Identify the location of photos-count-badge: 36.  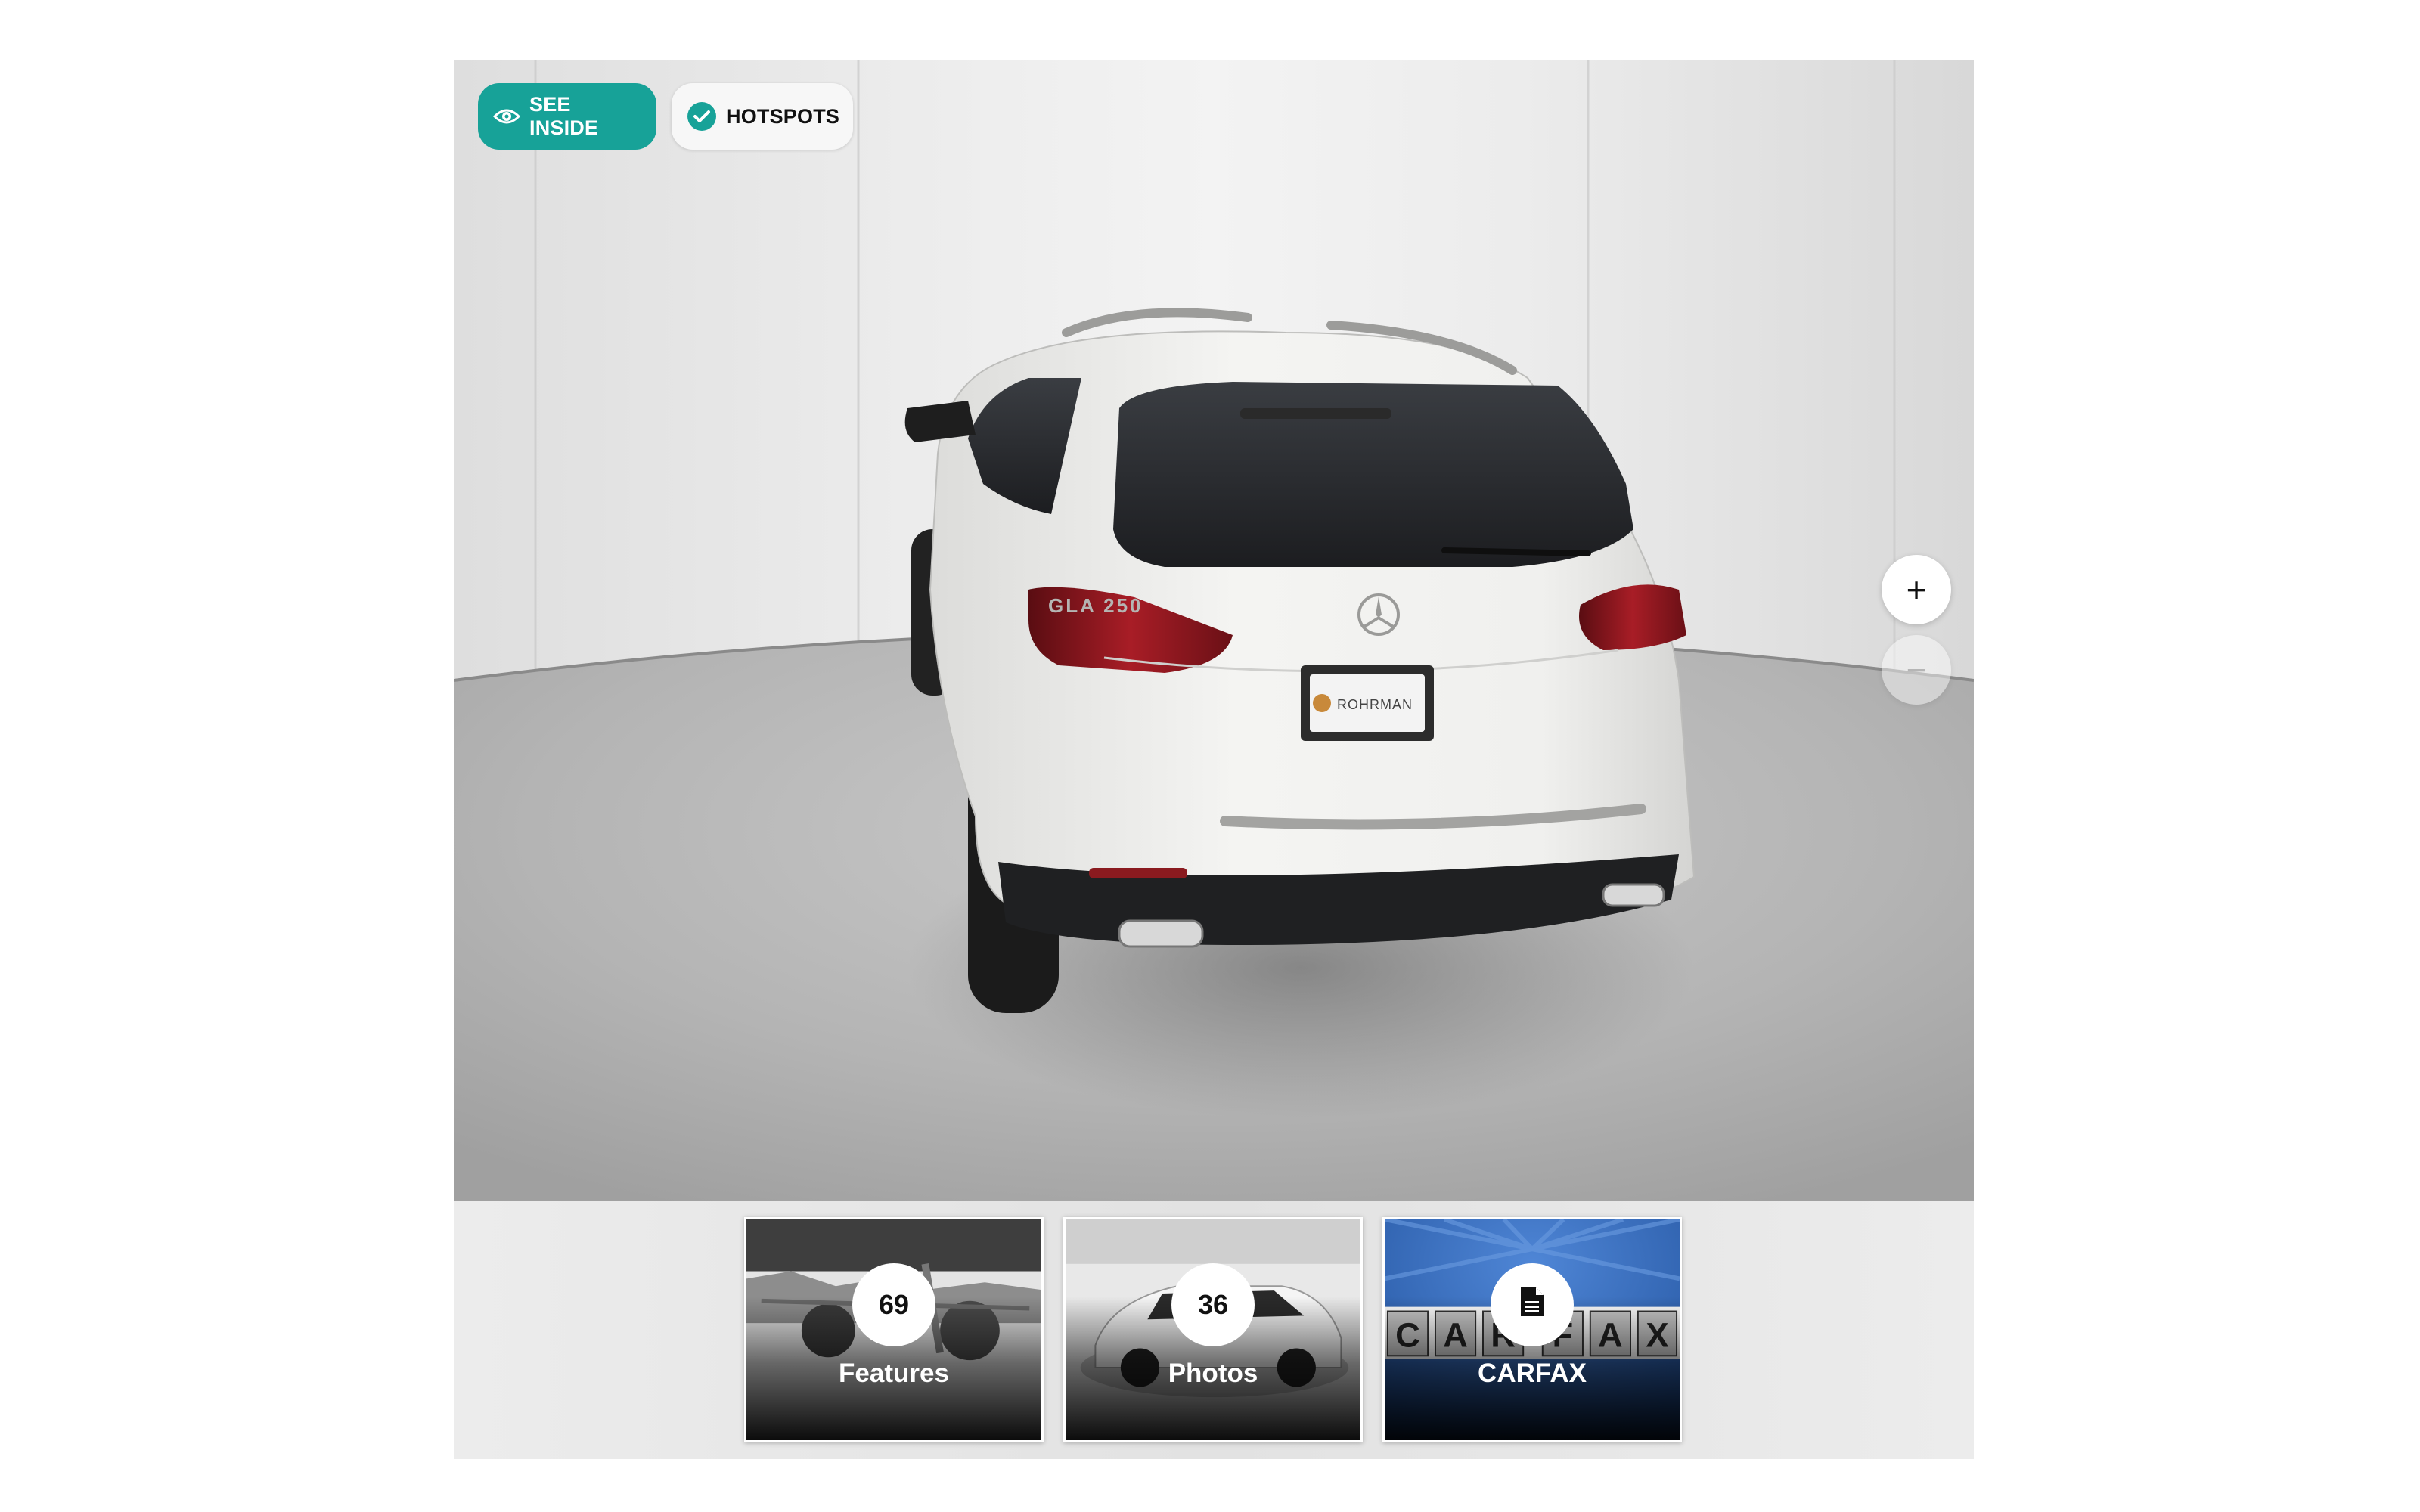
(1213, 1304).